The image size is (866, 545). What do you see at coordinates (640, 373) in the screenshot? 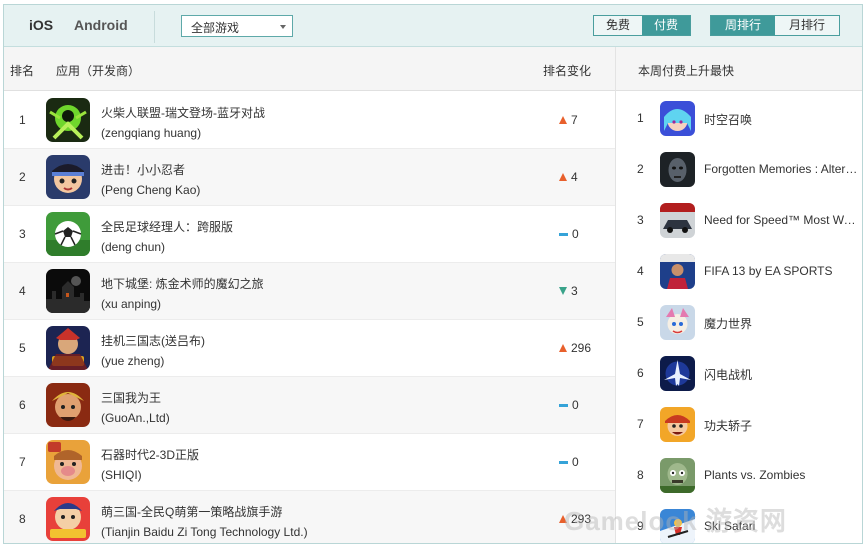
I see `list-rank: 6` at bounding box center [640, 373].